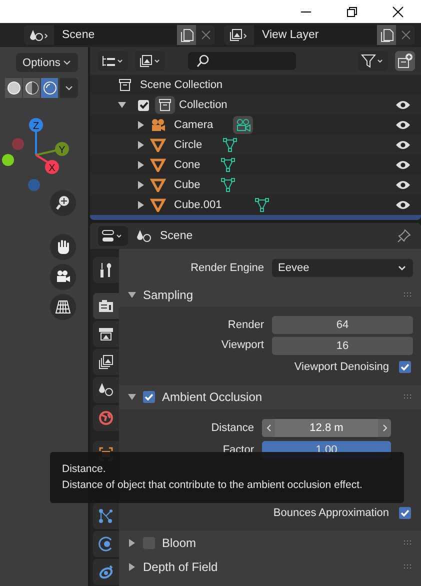 This screenshot has height=586, width=421. What do you see at coordinates (113, 236) in the screenshot?
I see `editor-type-dropdown` at bounding box center [113, 236].